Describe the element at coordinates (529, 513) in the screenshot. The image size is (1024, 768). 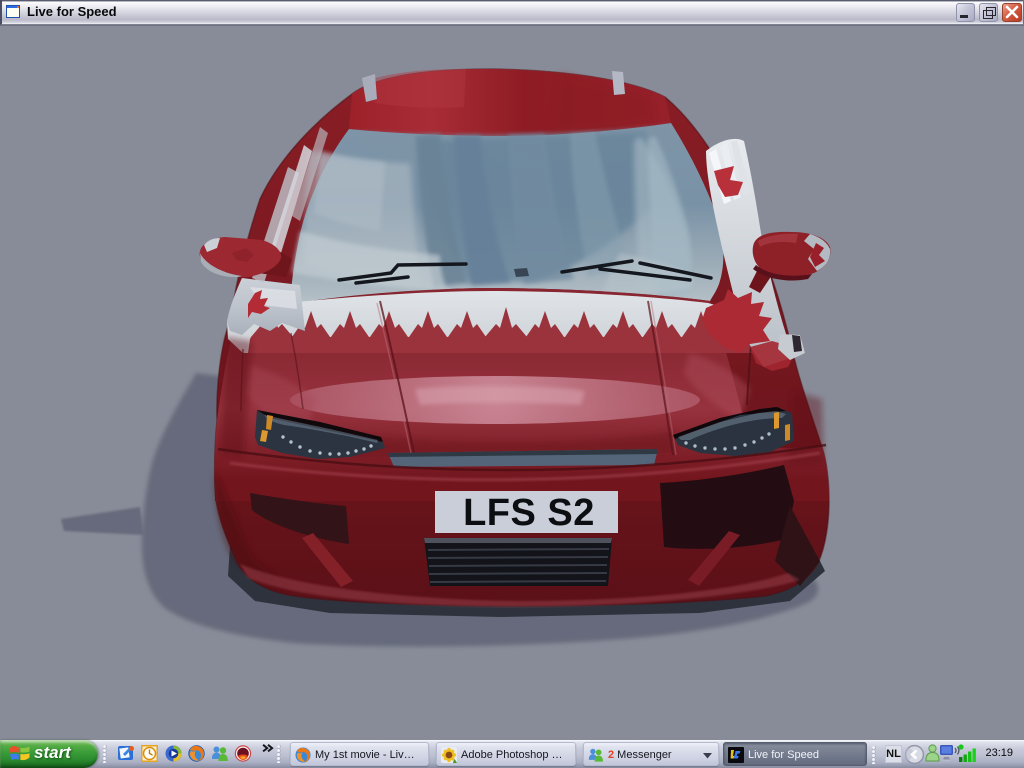
I see `svg-text: LFS S2` at that location.